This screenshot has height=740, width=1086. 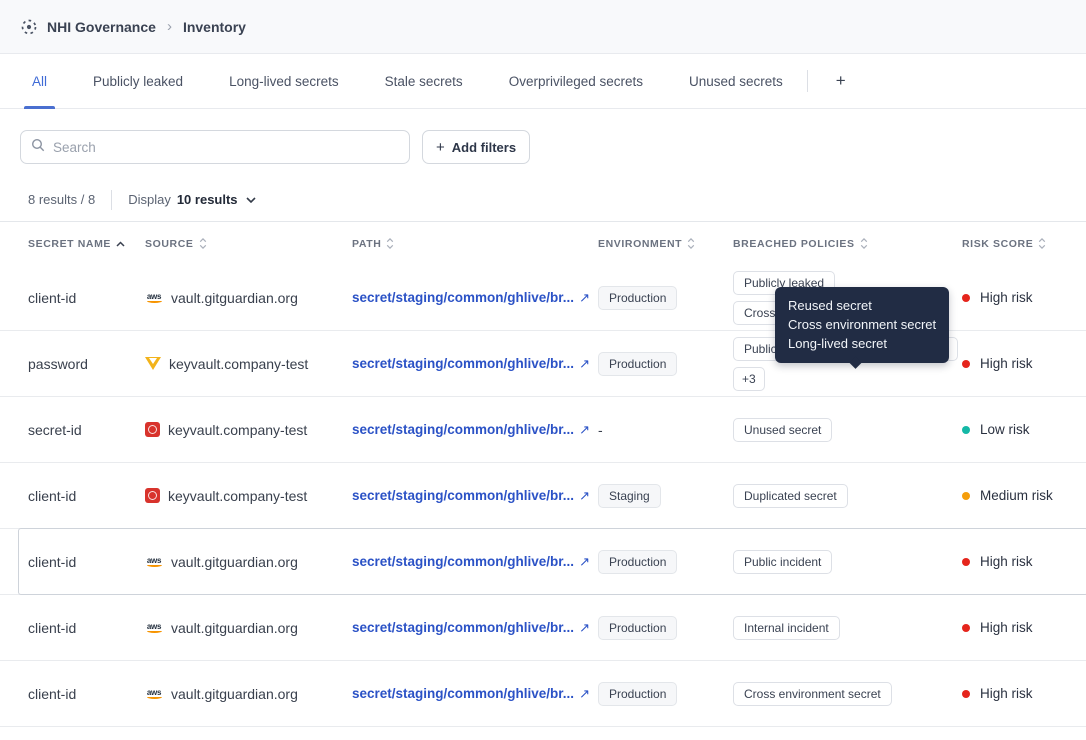 What do you see at coordinates (86, 244) in the screenshot?
I see `column-header-secret-name: SECRET NAME` at bounding box center [86, 244].